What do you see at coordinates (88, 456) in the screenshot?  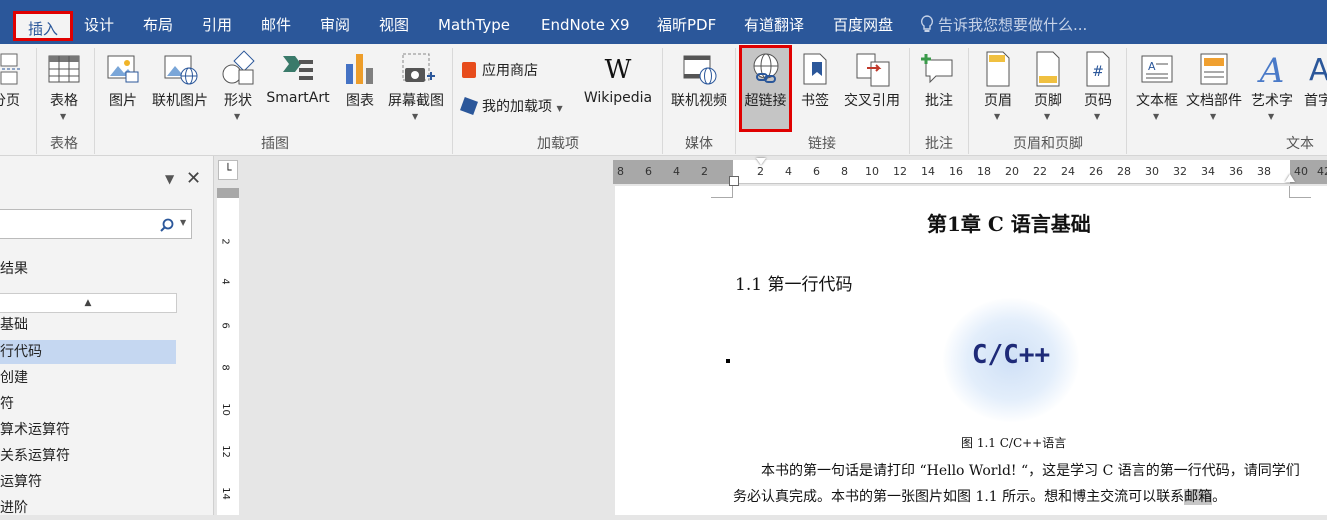 I see `nav-heading-item: 关系运算符` at bounding box center [88, 456].